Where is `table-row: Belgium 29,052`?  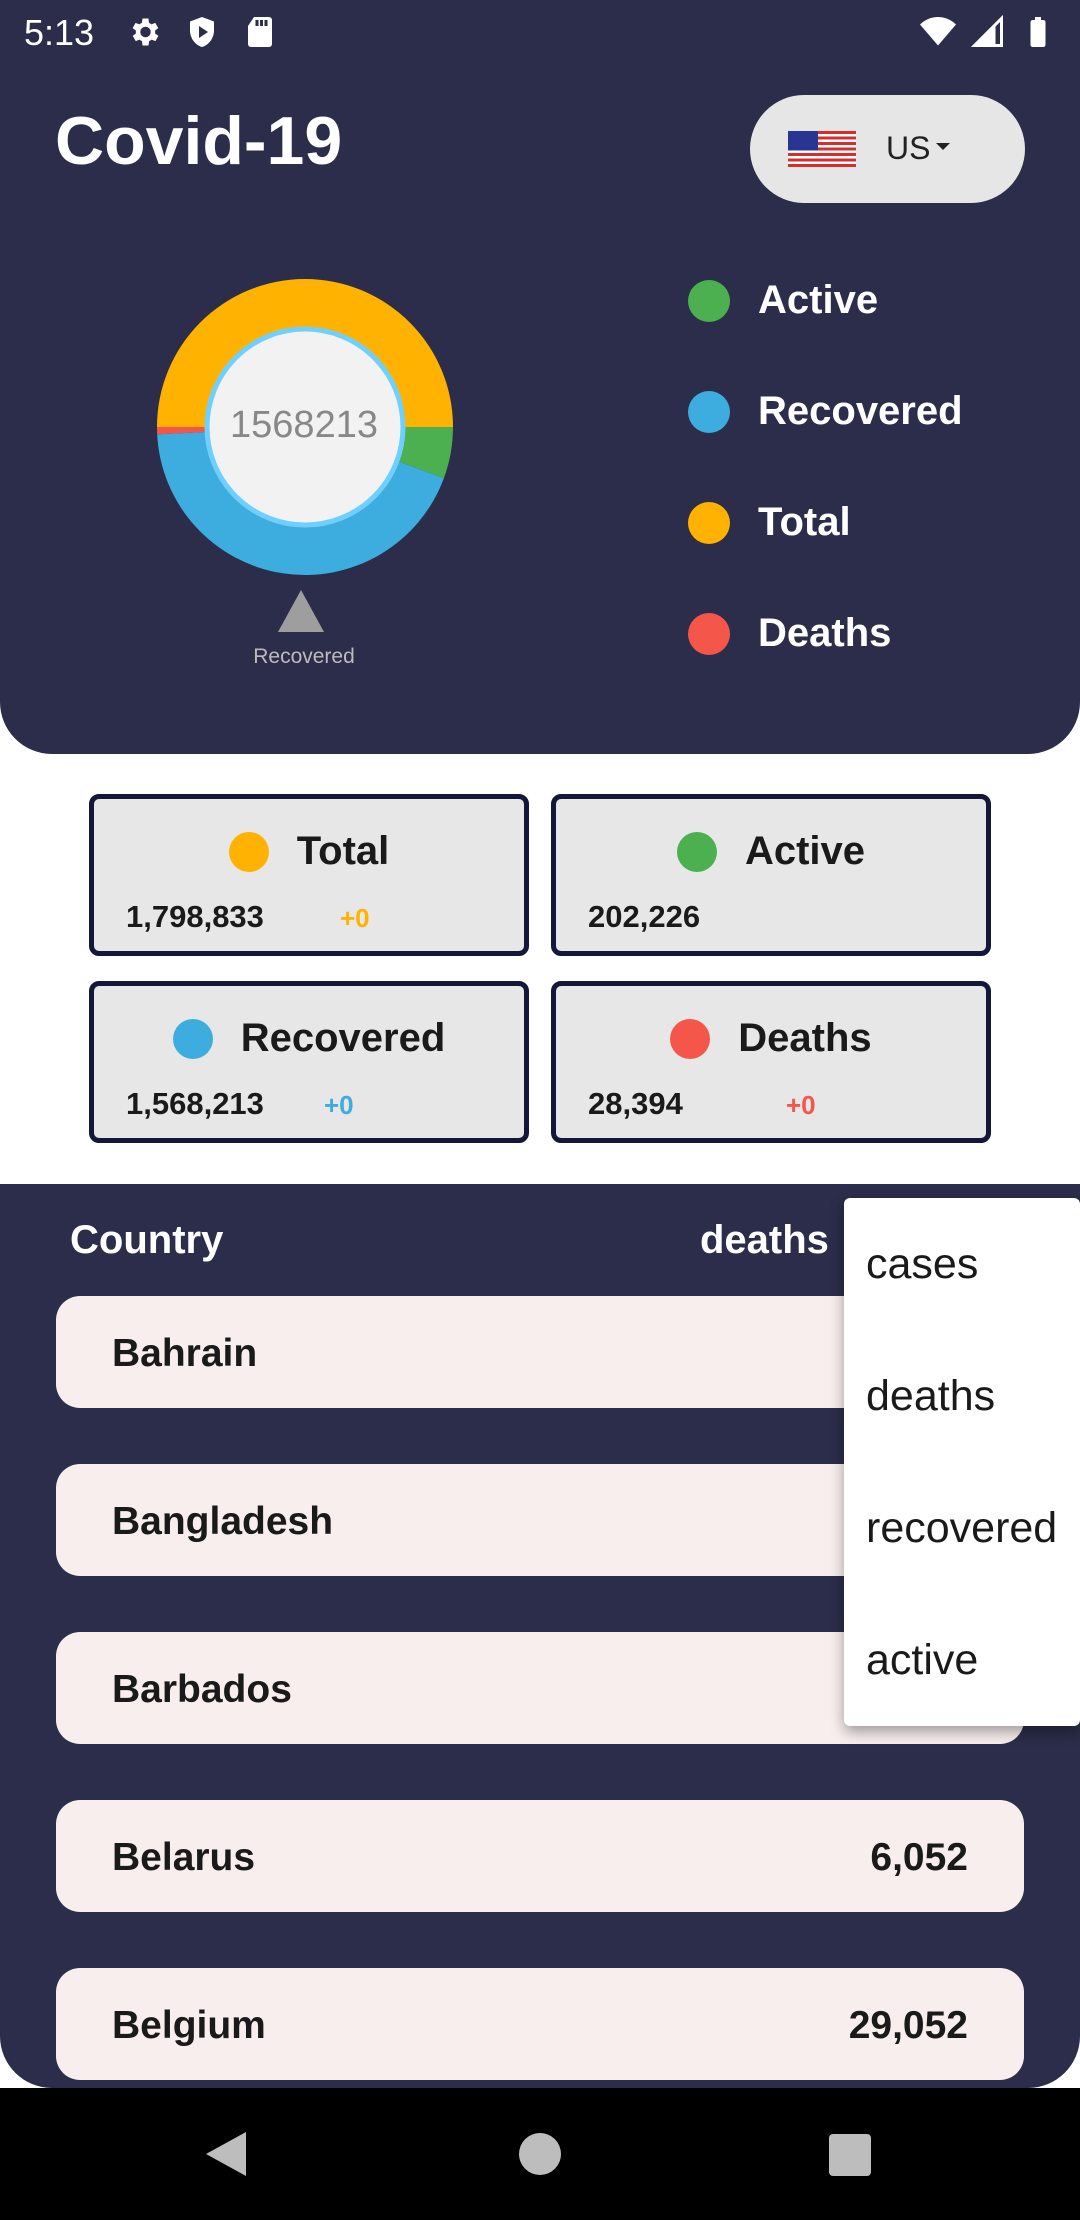 table-row: Belgium 29,052 is located at coordinates (540, 2024).